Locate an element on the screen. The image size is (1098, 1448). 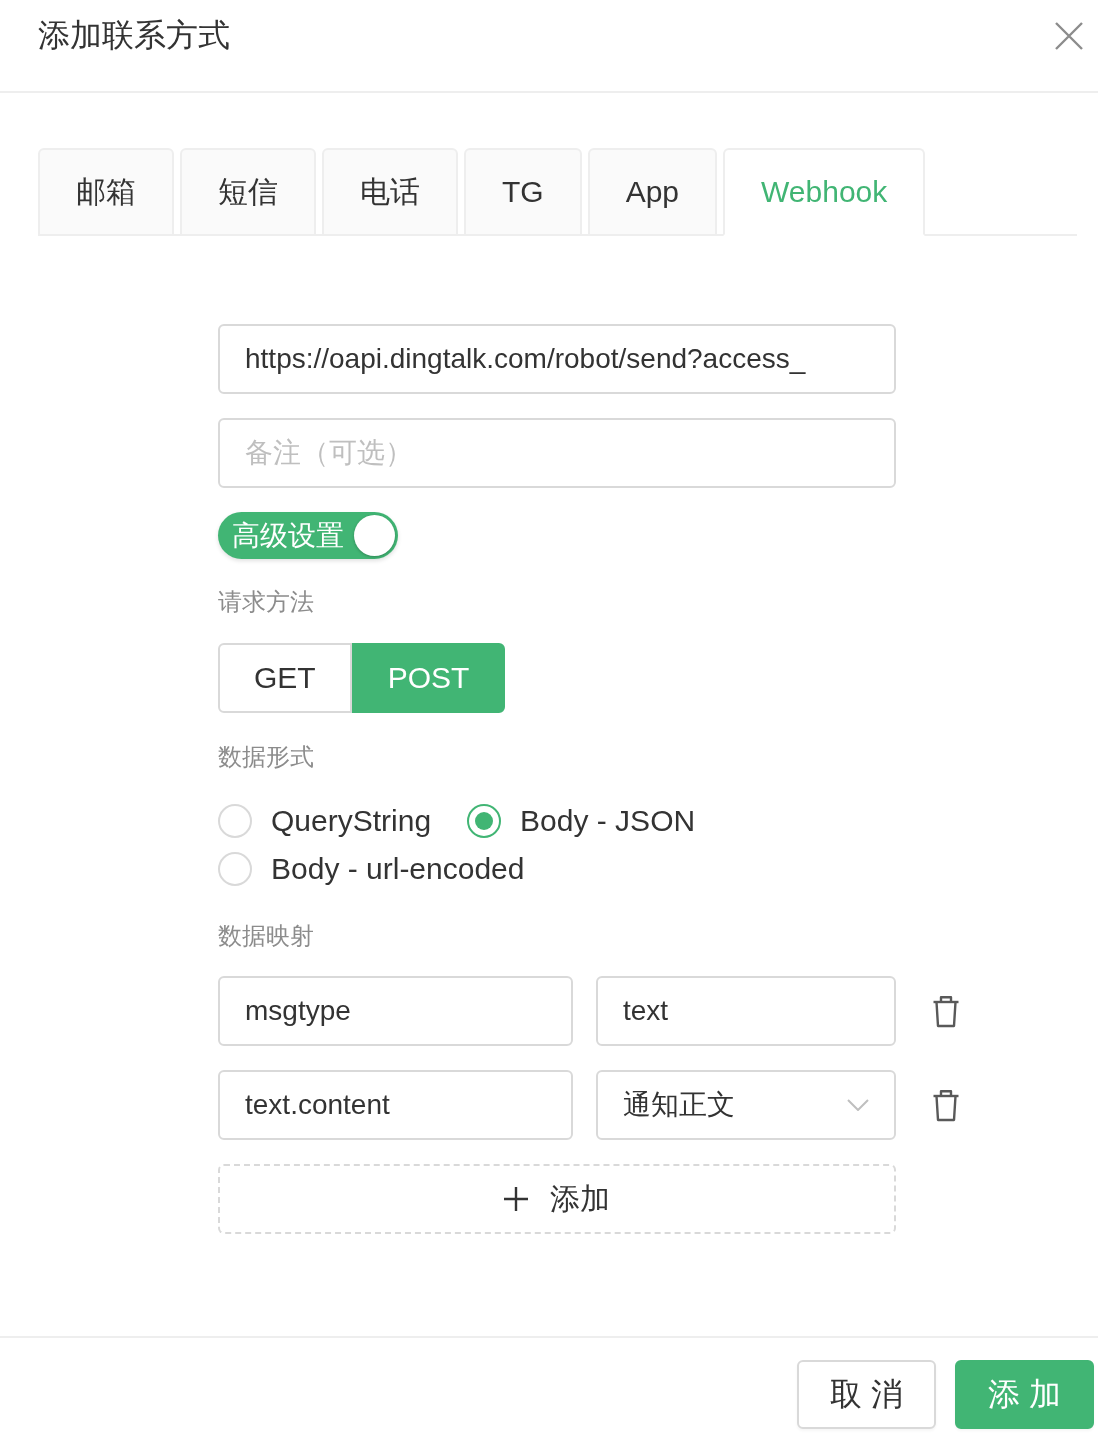
radio-option: Body - url-encoded is located at coordinates (371, 869).